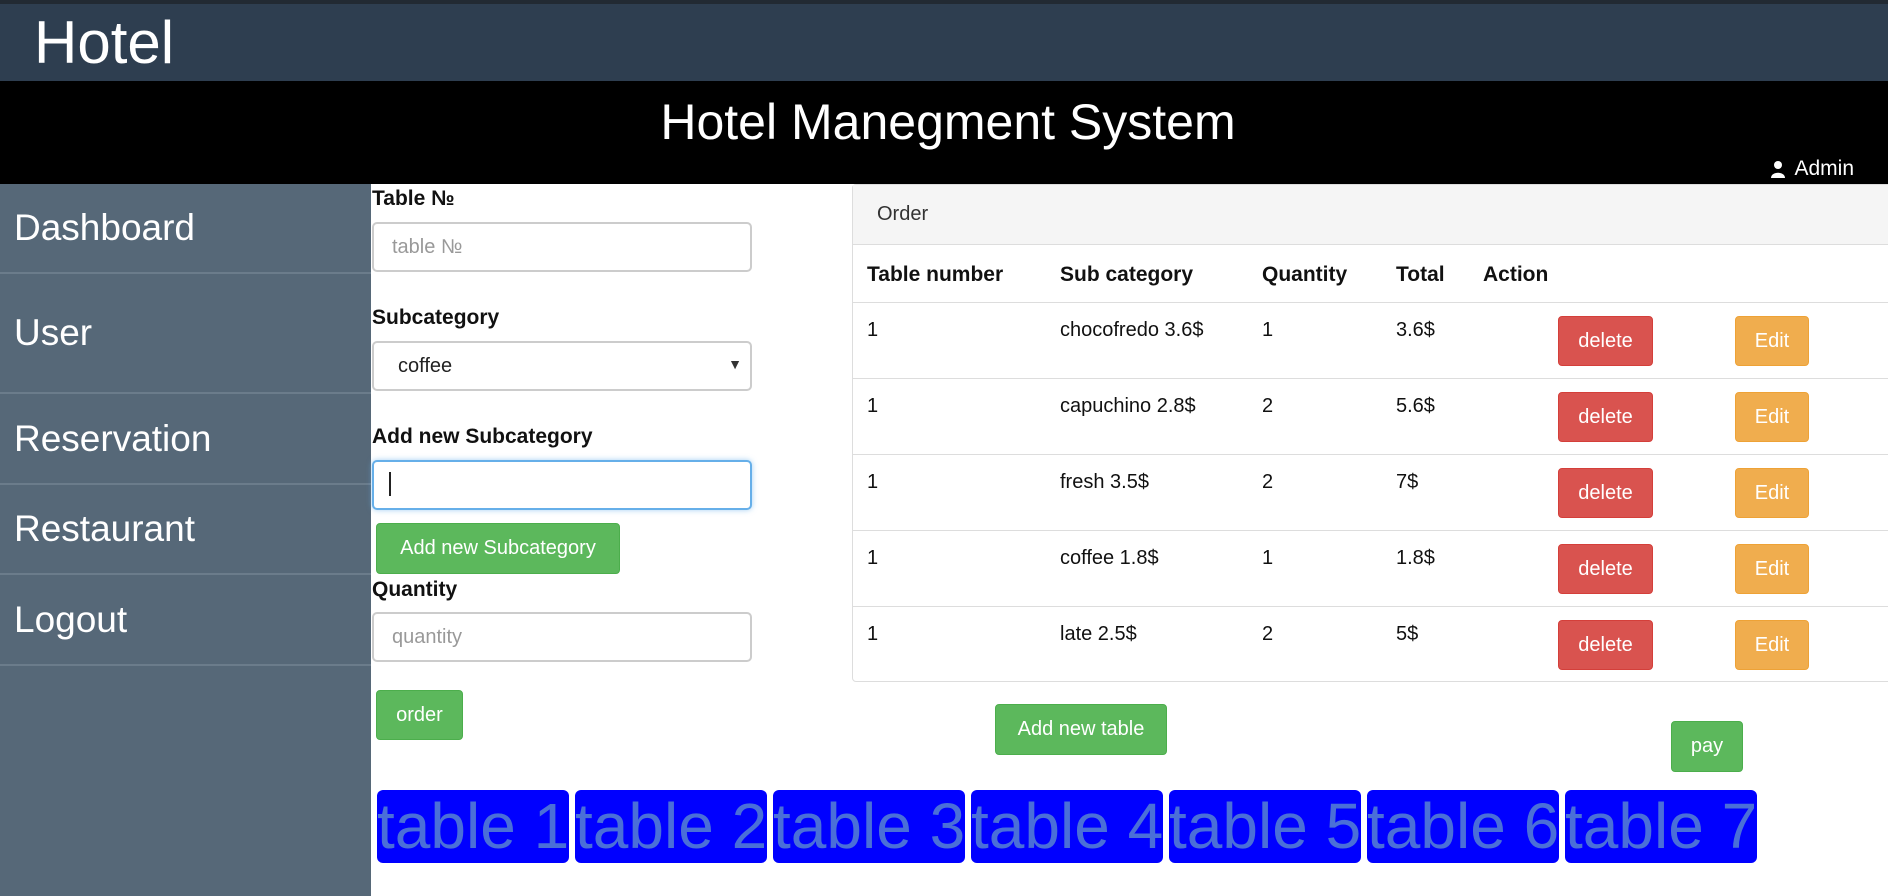 The height and width of the screenshot is (896, 1888). What do you see at coordinates (1265, 826) in the screenshot?
I see `table-tile-5: table 5` at bounding box center [1265, 826].